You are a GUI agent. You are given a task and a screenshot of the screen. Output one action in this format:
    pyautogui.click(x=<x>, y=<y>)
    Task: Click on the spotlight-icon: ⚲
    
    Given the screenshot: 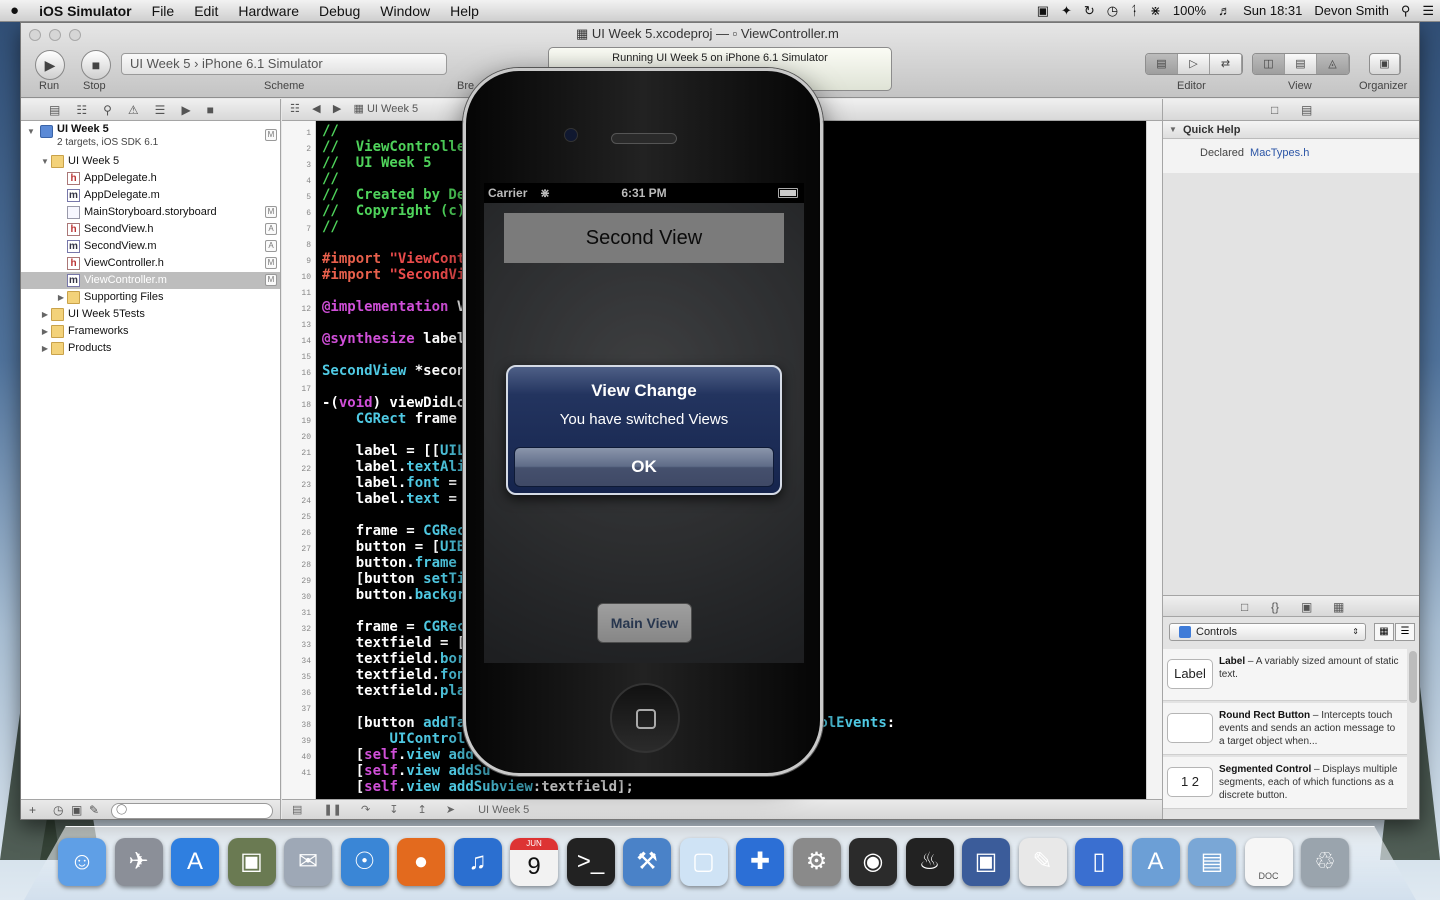 What is the action you would take?
    pyautogui.click(x=1406, y=11)
    